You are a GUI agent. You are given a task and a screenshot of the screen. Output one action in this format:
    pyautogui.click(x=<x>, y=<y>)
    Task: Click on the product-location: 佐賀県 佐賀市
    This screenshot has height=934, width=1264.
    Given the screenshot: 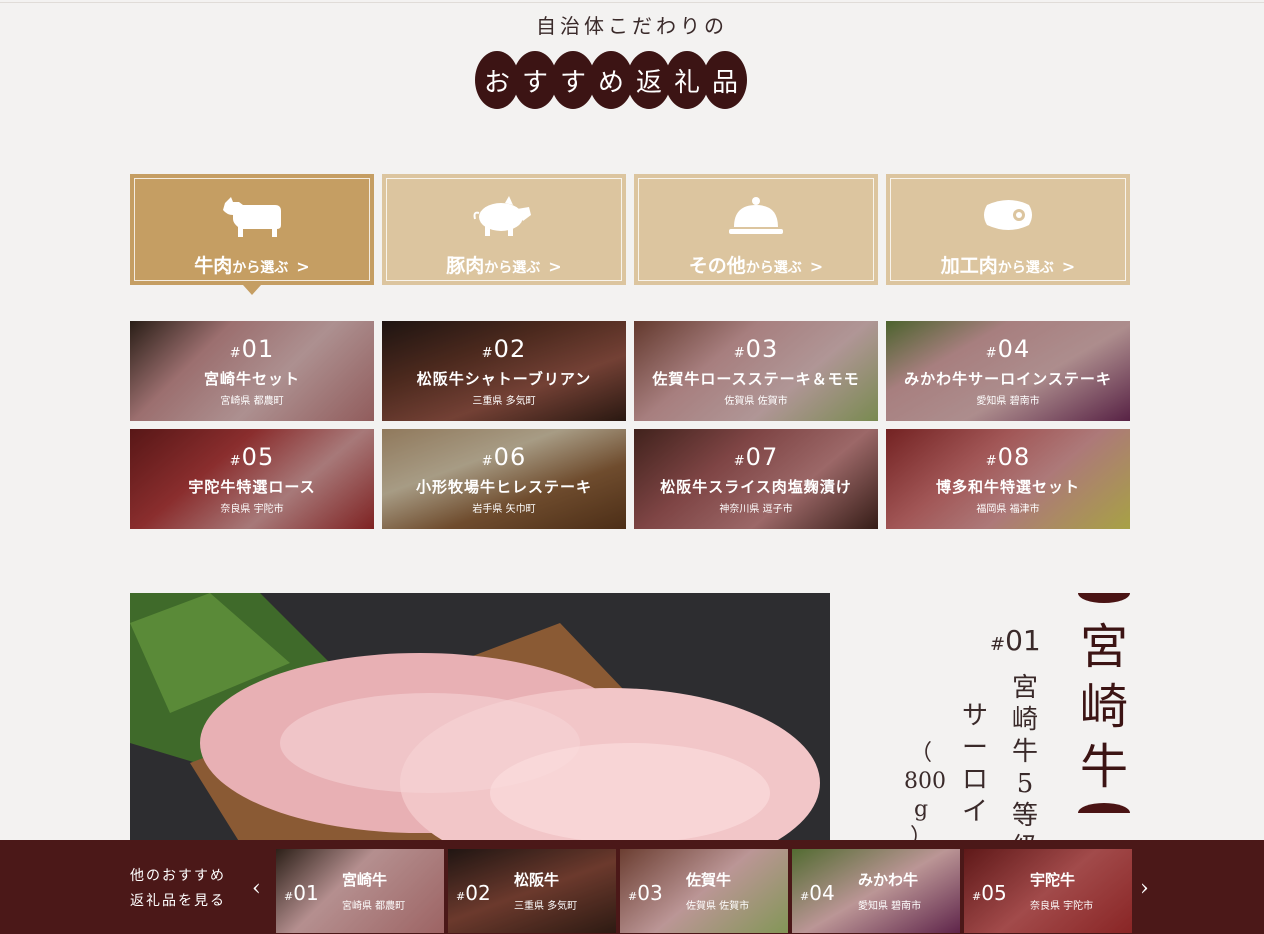 What is the action you would take?
    pyautogui.click(x=756, y=401)
    